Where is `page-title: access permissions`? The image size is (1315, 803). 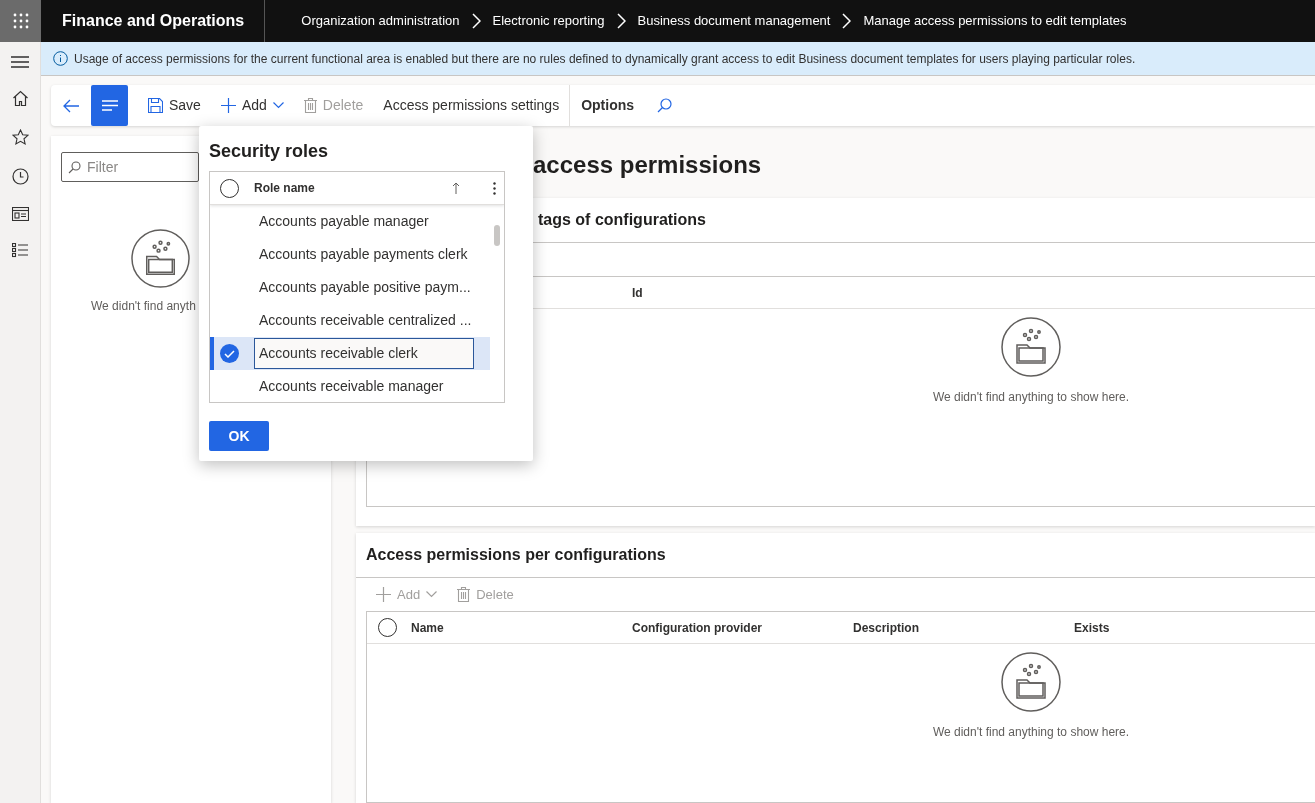 page-title: access permissions is located at coordinates (647, 165).